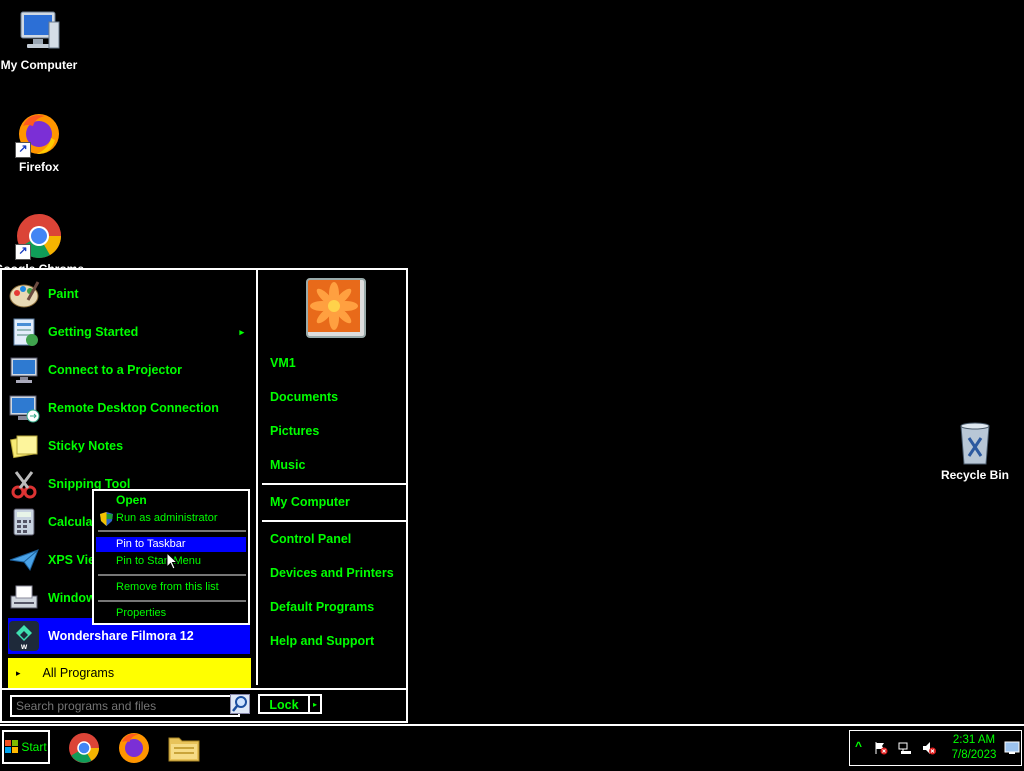  I want to click on taskbar: Start ^ 2:31 AM 7/8/2023, so click(512, 746).